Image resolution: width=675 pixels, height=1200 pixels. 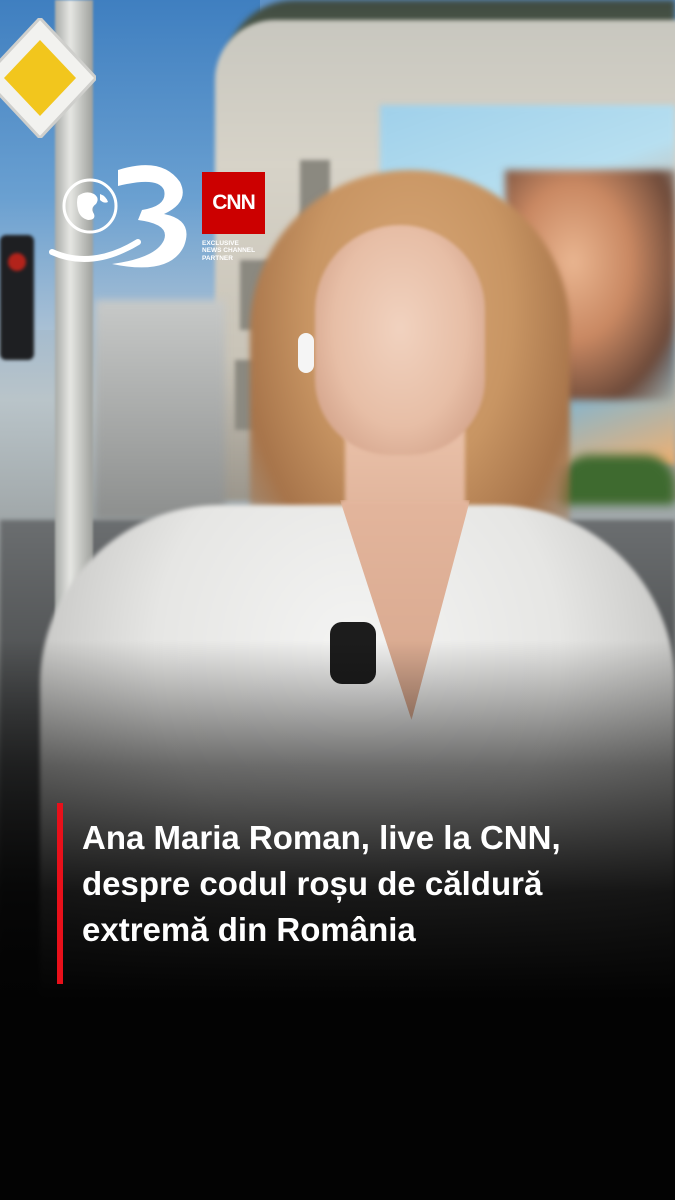 What do you see at coordinates (118, 216) in the screenshot?
I see `antena-3-globe-logo-icon` at bounding box center [118, 216].